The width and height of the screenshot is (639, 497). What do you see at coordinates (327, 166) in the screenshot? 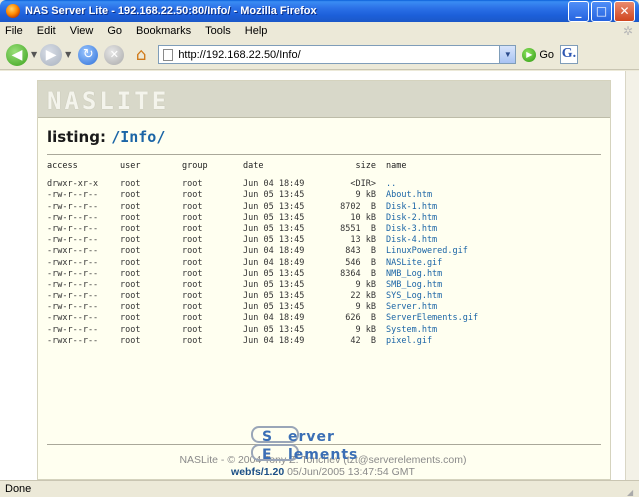
I see `table-header: access user group date size name` at bounding box center [327, 166].